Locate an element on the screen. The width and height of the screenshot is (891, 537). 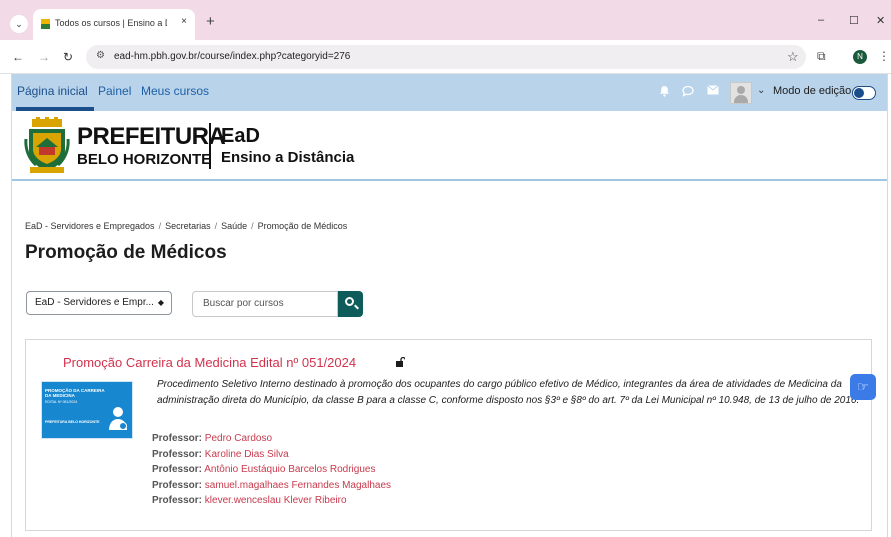
select-caret-icon: ◆ is located at coordinates (160, 302).